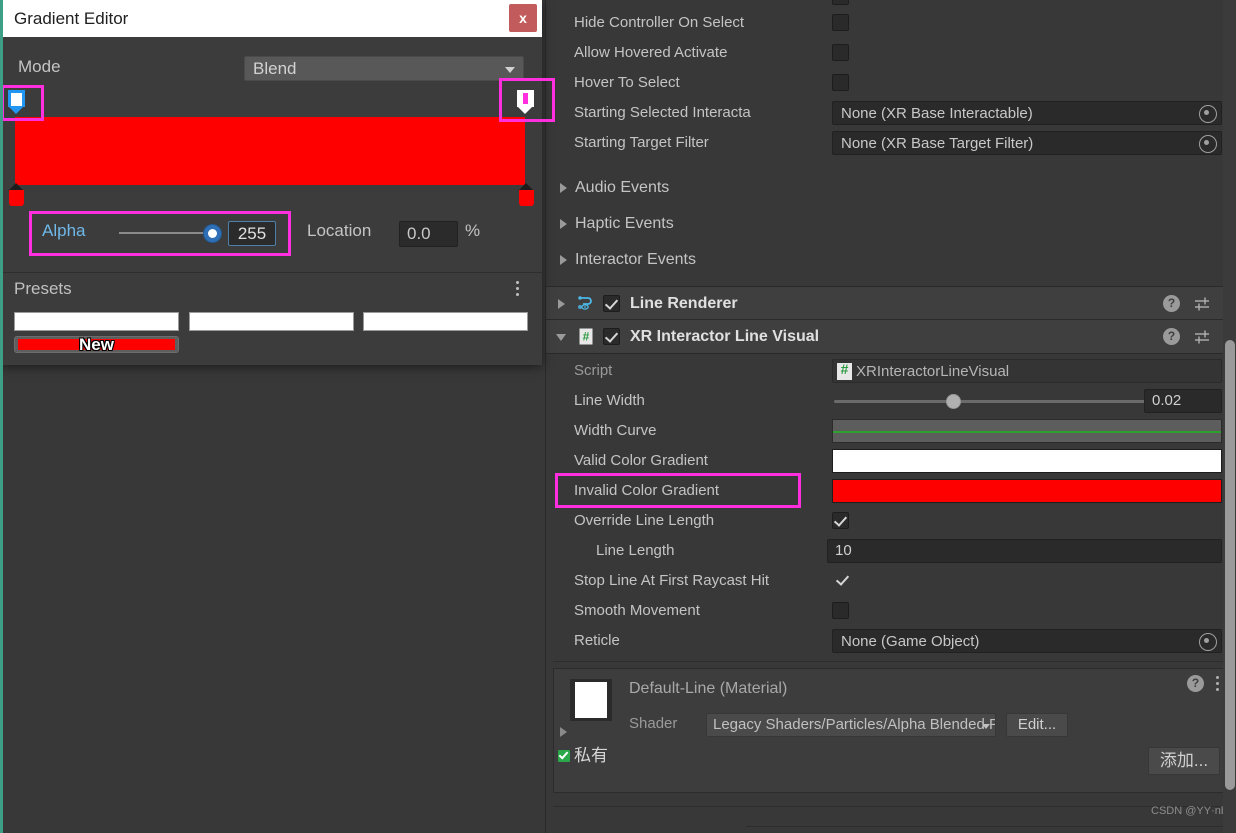 The width and height of the screenshot is (1236, 833). What do you see at coordinates (844, 370) in the screenshot?
I see `script-file-icon` at bounding box center [844, 370].